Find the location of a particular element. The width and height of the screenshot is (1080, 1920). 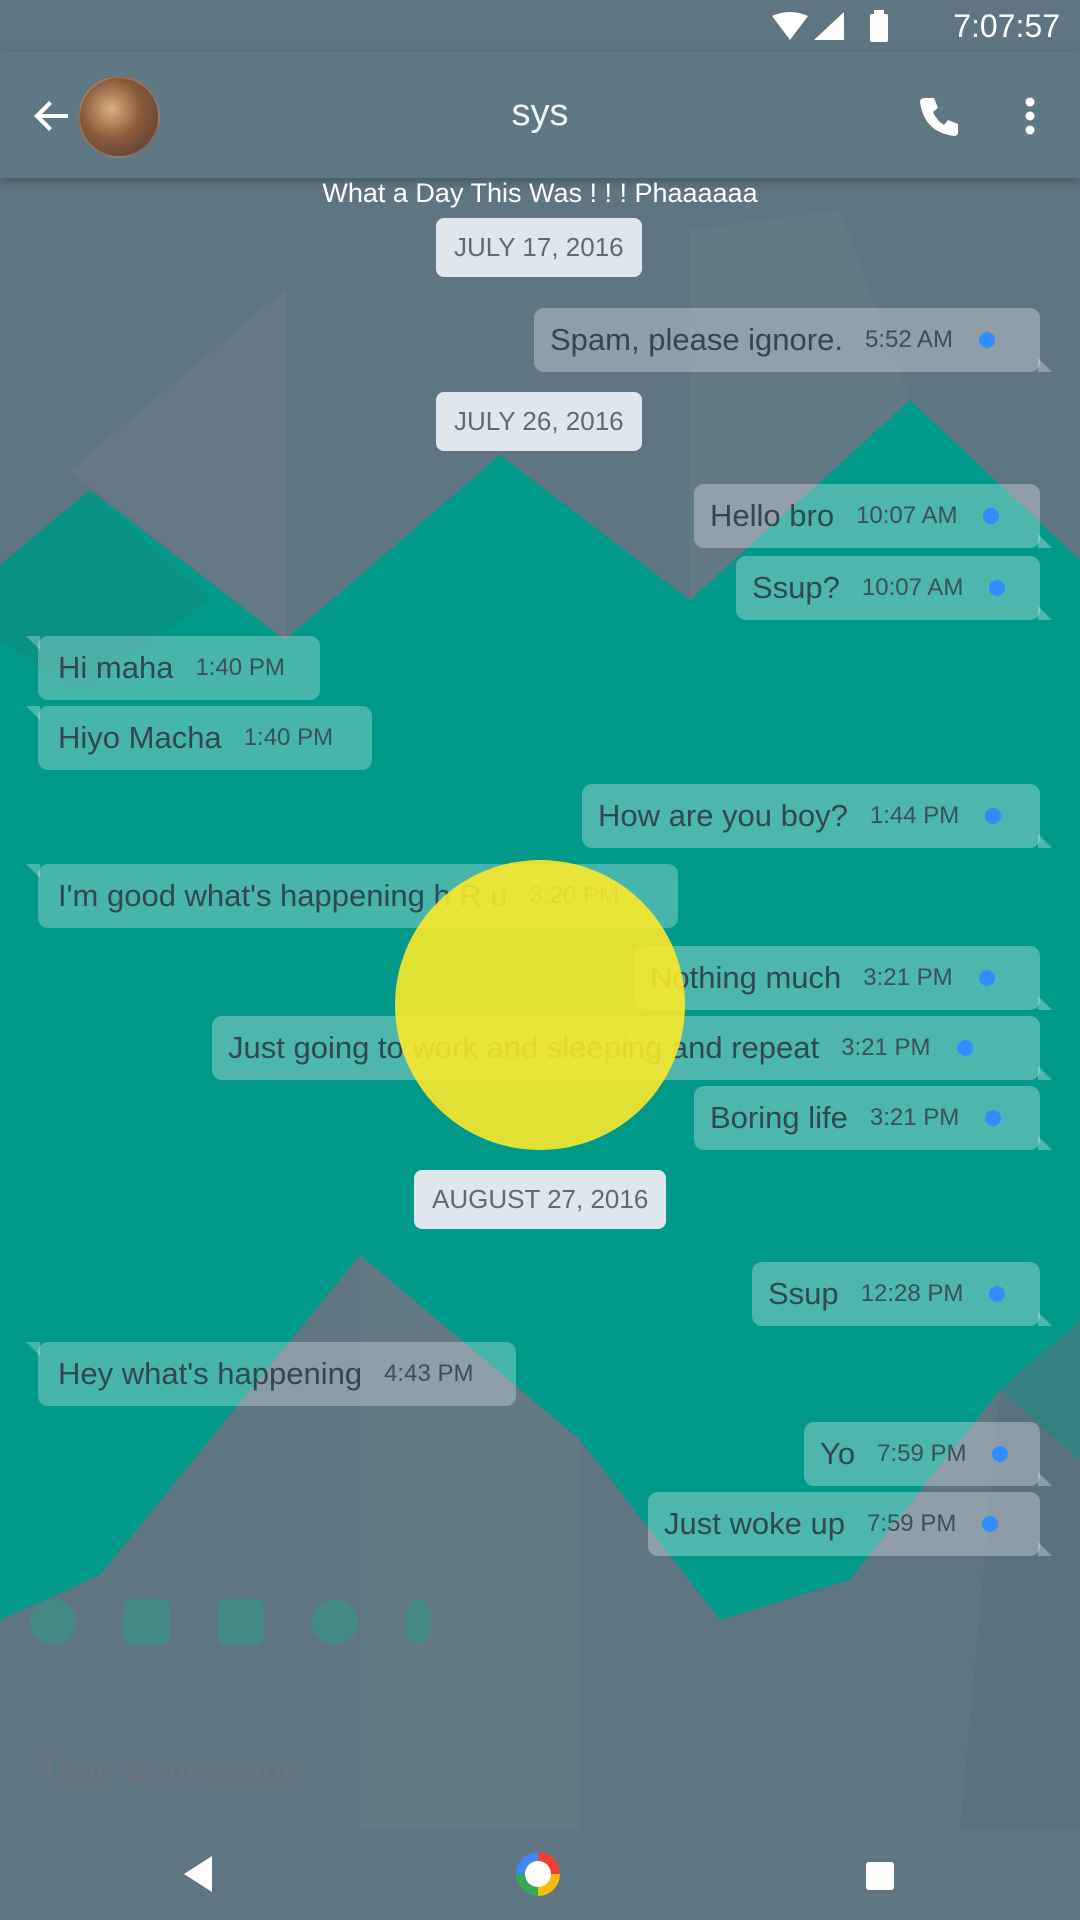

message-bubble-received: I'm good what's happening h R u 3:20 PM is located at coordinates (352, 896).